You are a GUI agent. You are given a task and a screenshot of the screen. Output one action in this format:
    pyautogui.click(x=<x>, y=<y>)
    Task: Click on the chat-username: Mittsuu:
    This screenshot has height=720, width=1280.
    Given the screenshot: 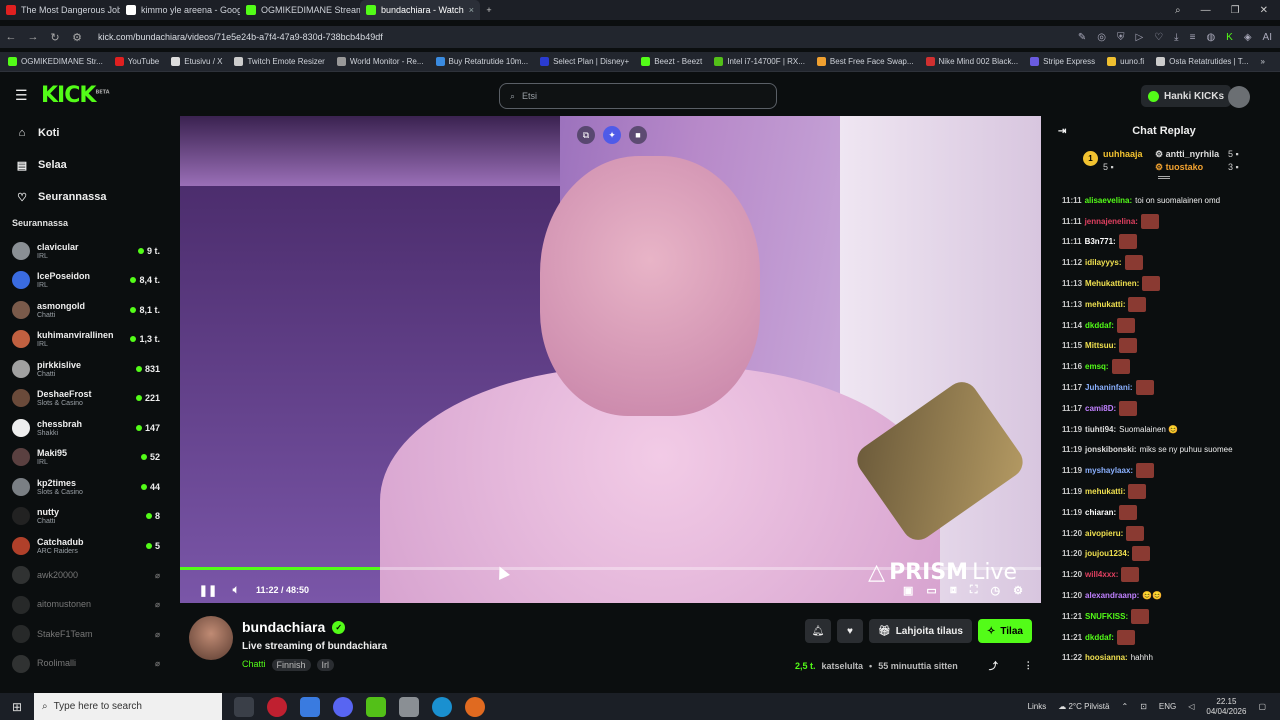 What is the action you would take?
    pyautogui.click(x=1100, y=345)
    